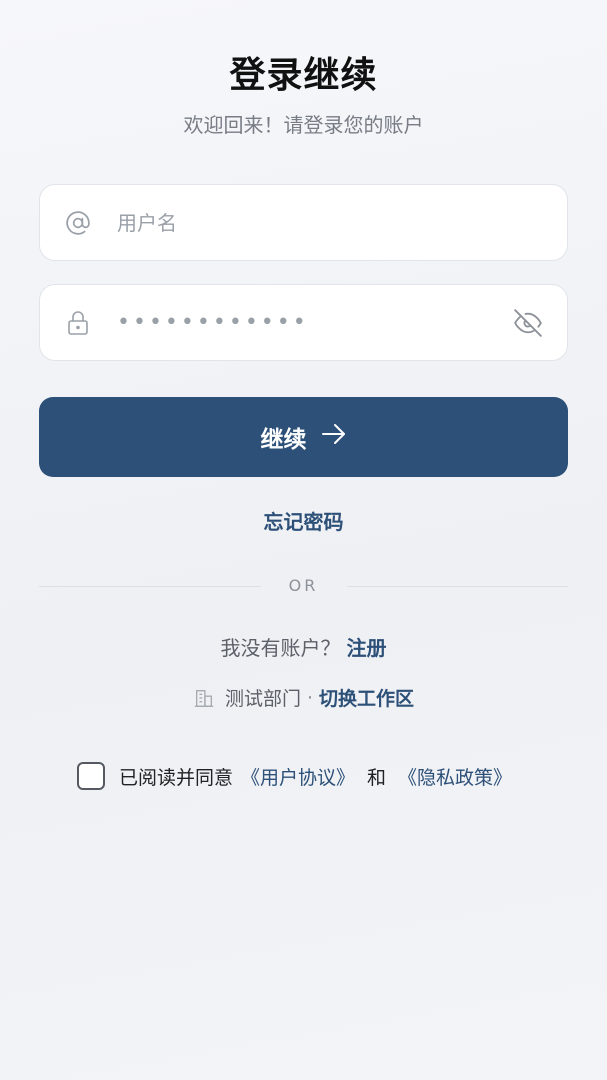 The image size is (607, 1080). What do you see at coordinates (317, 223) in the screenshot?
I see `username-input` at bounding box center [317, 223].